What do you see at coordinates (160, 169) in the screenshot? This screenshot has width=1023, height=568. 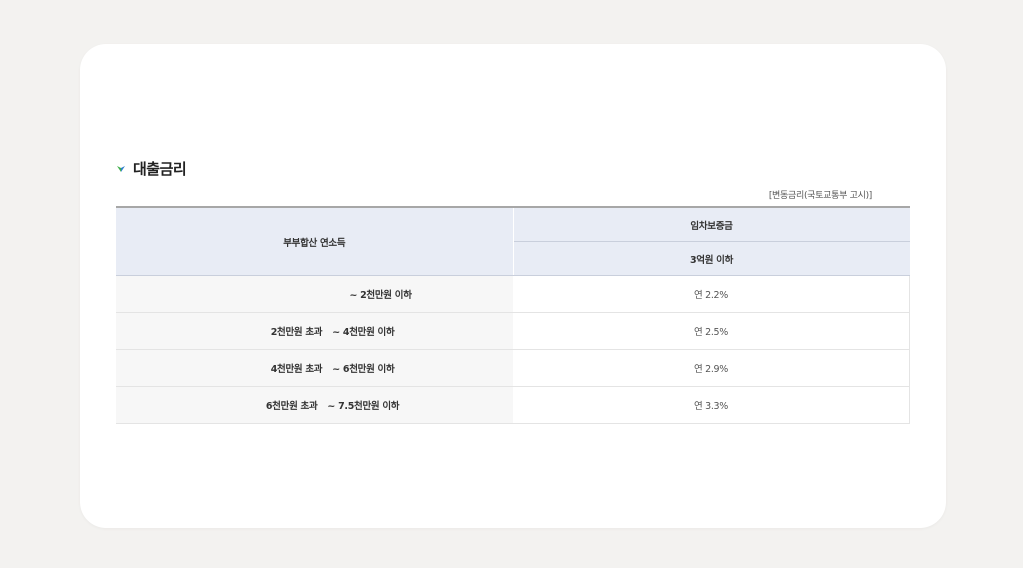 I see `section-title: 대출금리` at bounding box center [160, 169].